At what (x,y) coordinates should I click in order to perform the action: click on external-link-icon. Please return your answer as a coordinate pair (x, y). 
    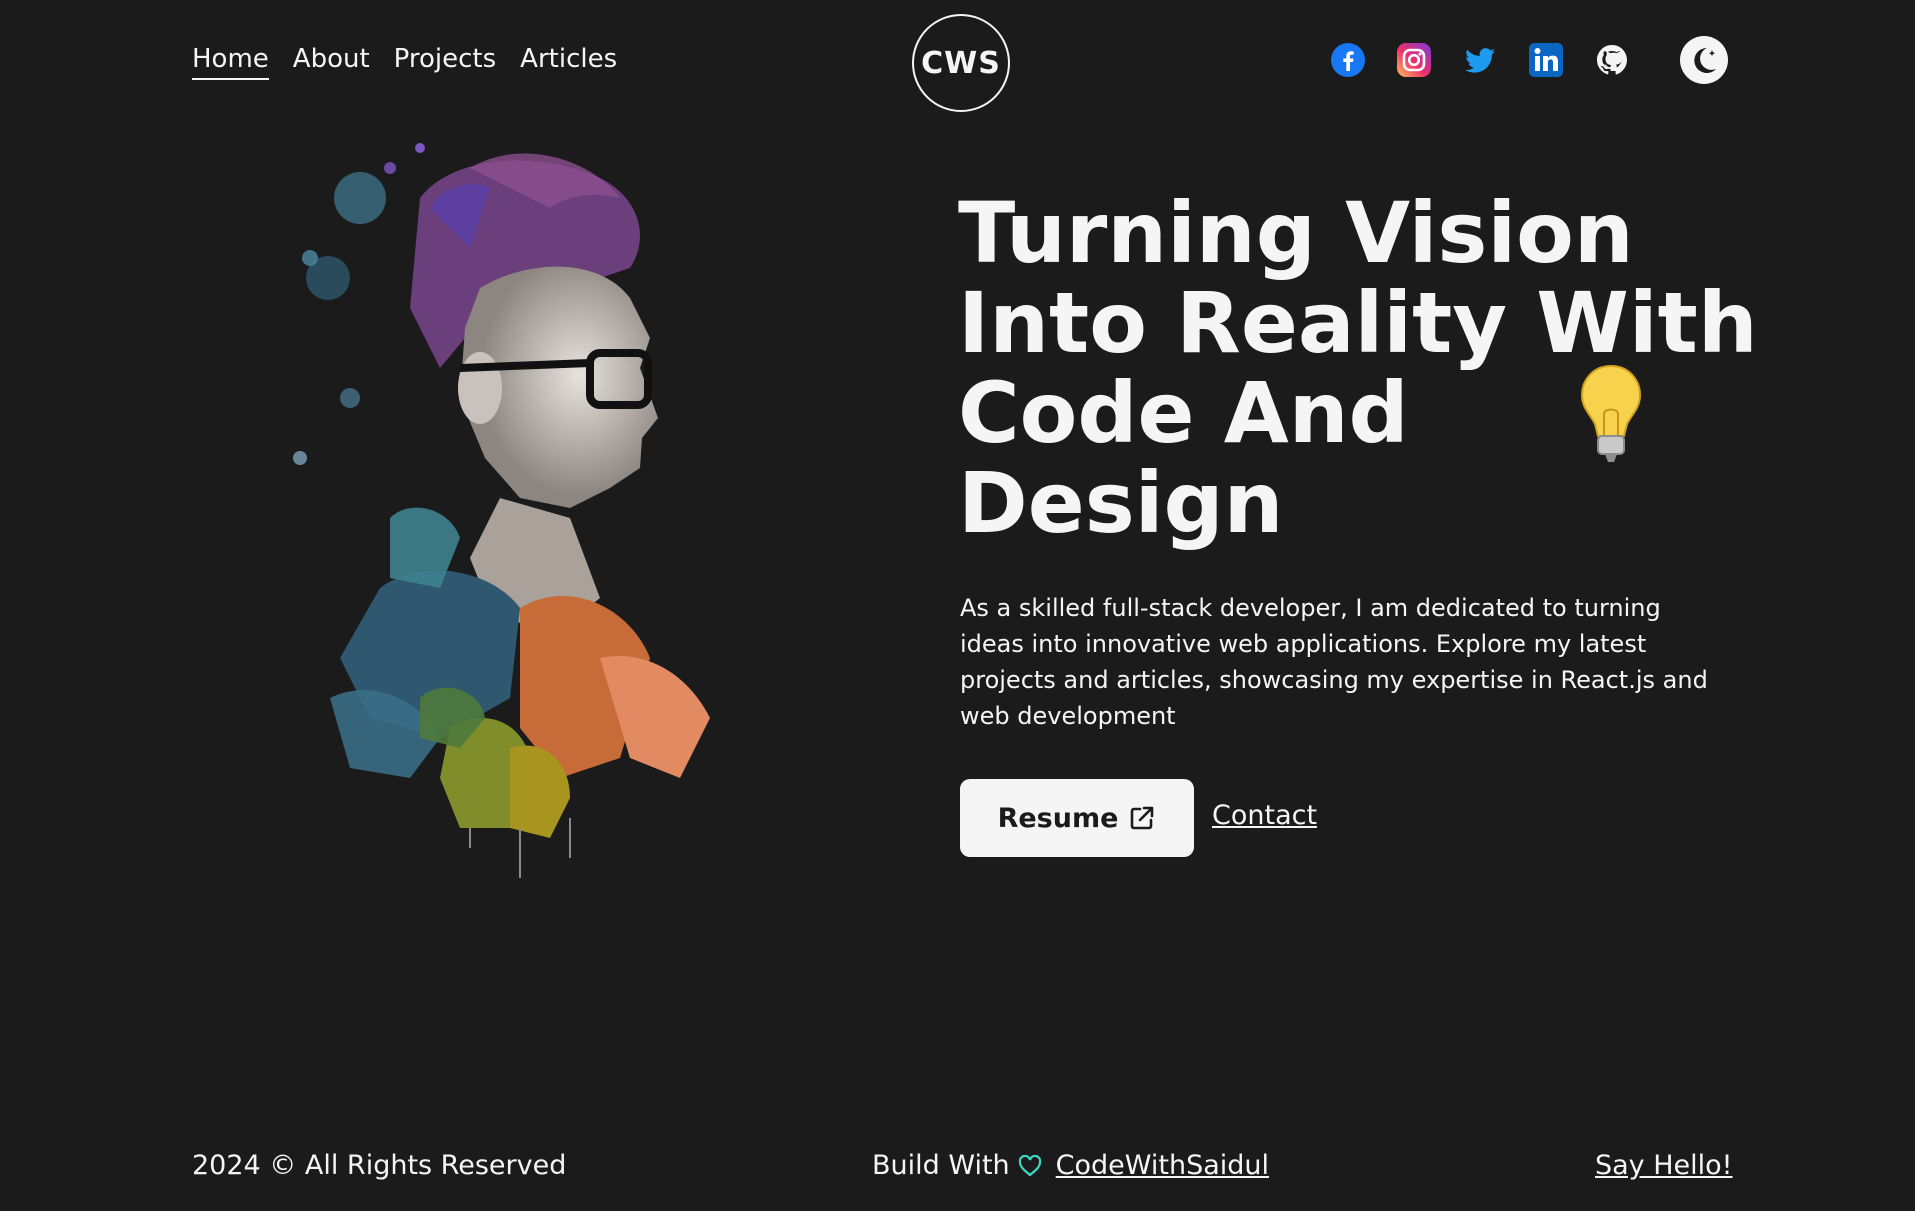
    Looking at the image, I should click on (1142, 818).